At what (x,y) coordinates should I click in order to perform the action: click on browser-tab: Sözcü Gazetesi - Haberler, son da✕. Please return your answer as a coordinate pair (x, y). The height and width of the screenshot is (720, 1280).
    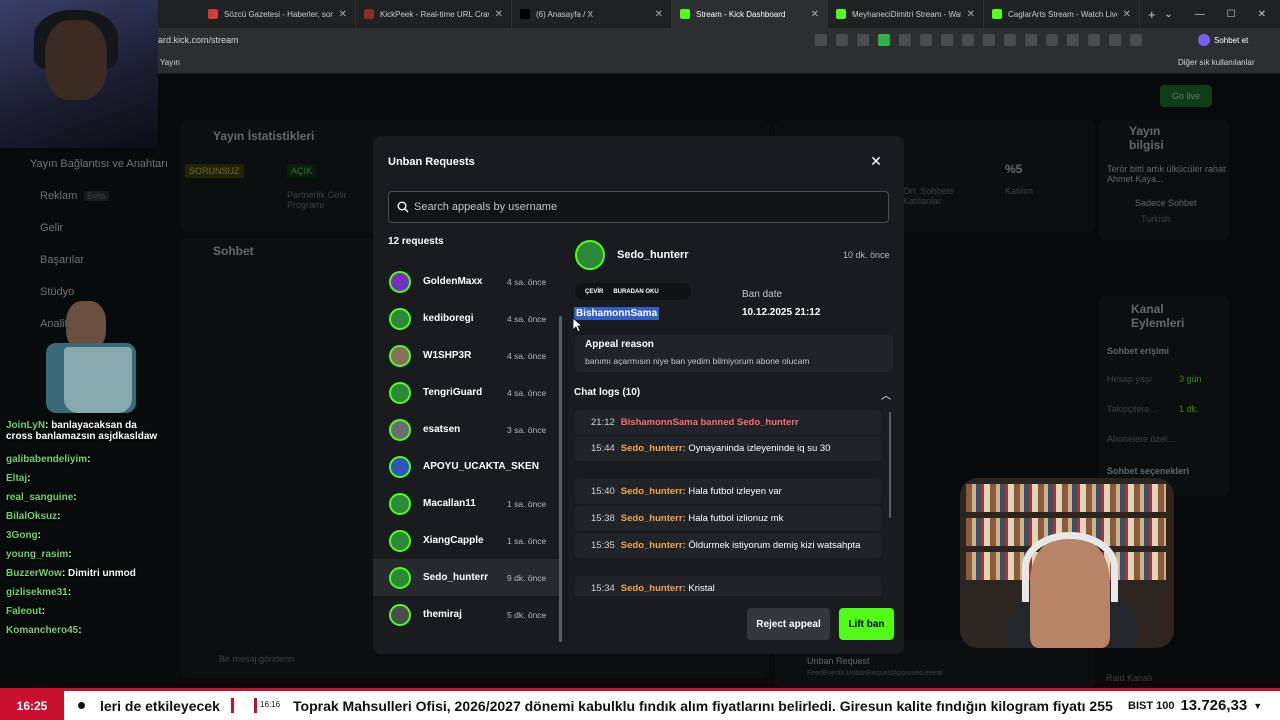
    Looking at the image, I should click on (278, 14).